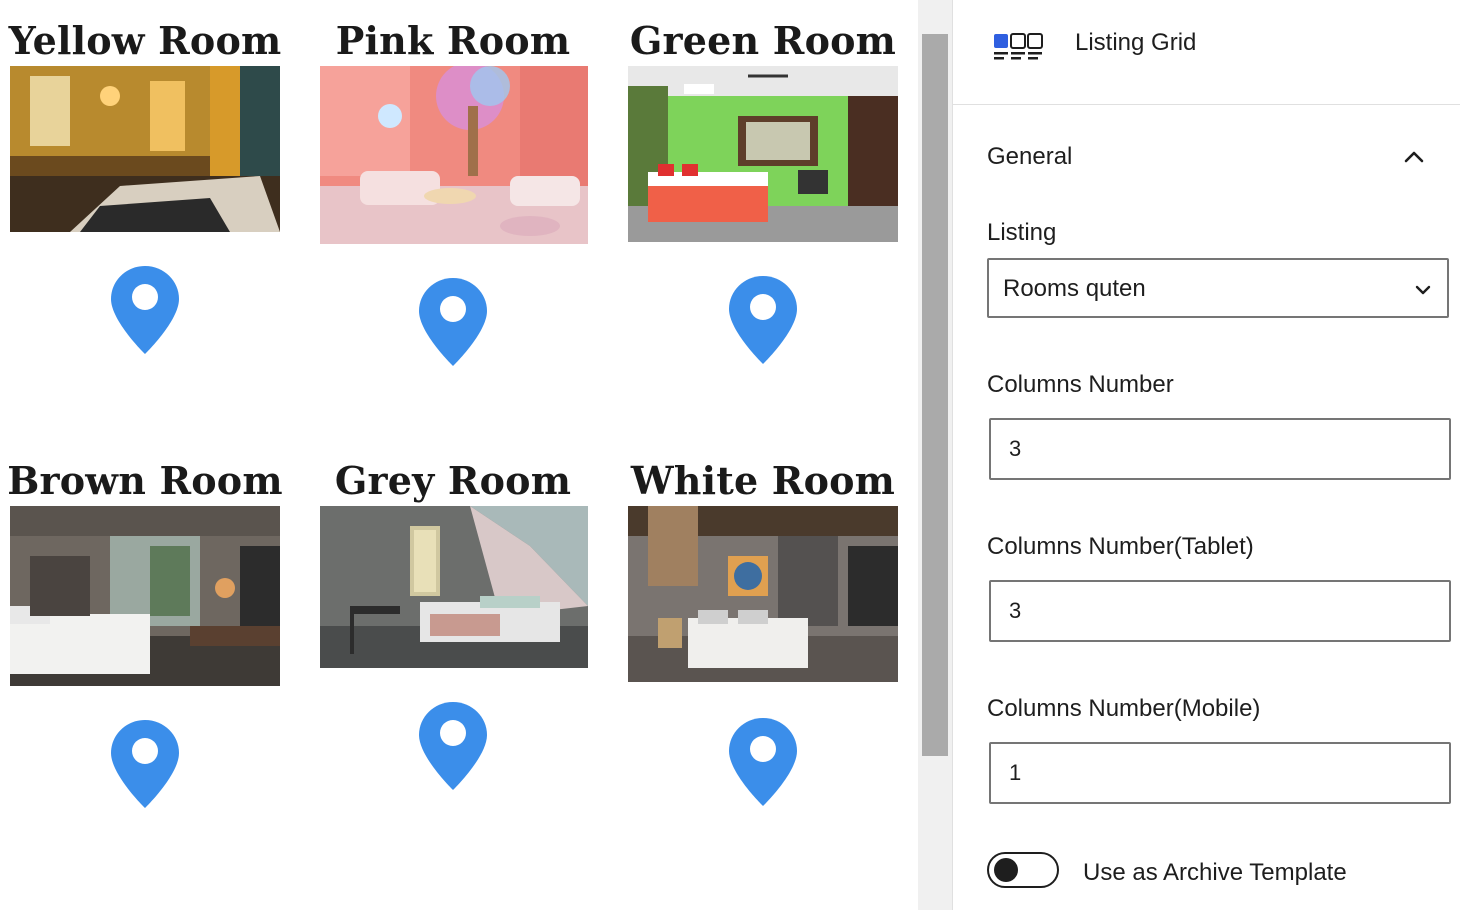 This screenshot has width=1460, height=910. I want to click on columns-number-input, so click(1220, 449).